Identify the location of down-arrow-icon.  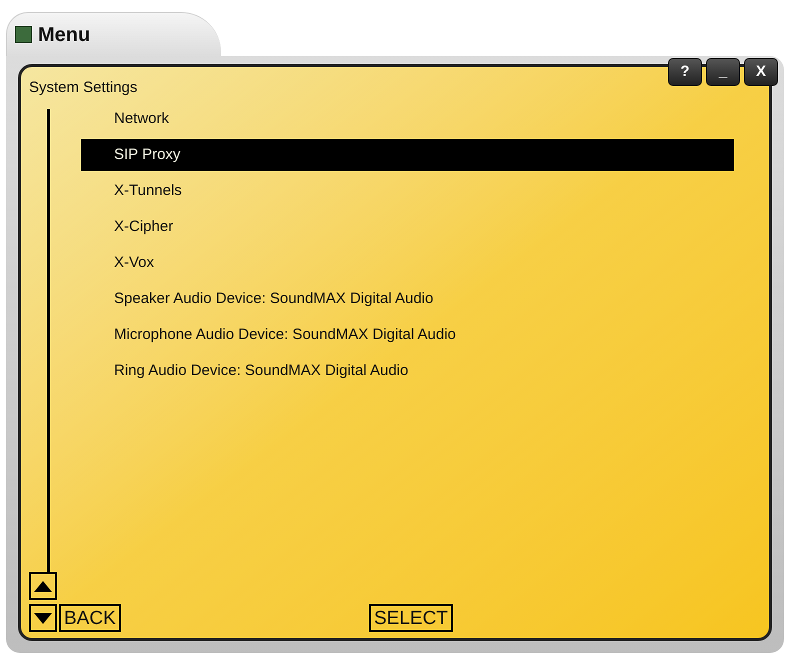
(43, 618).